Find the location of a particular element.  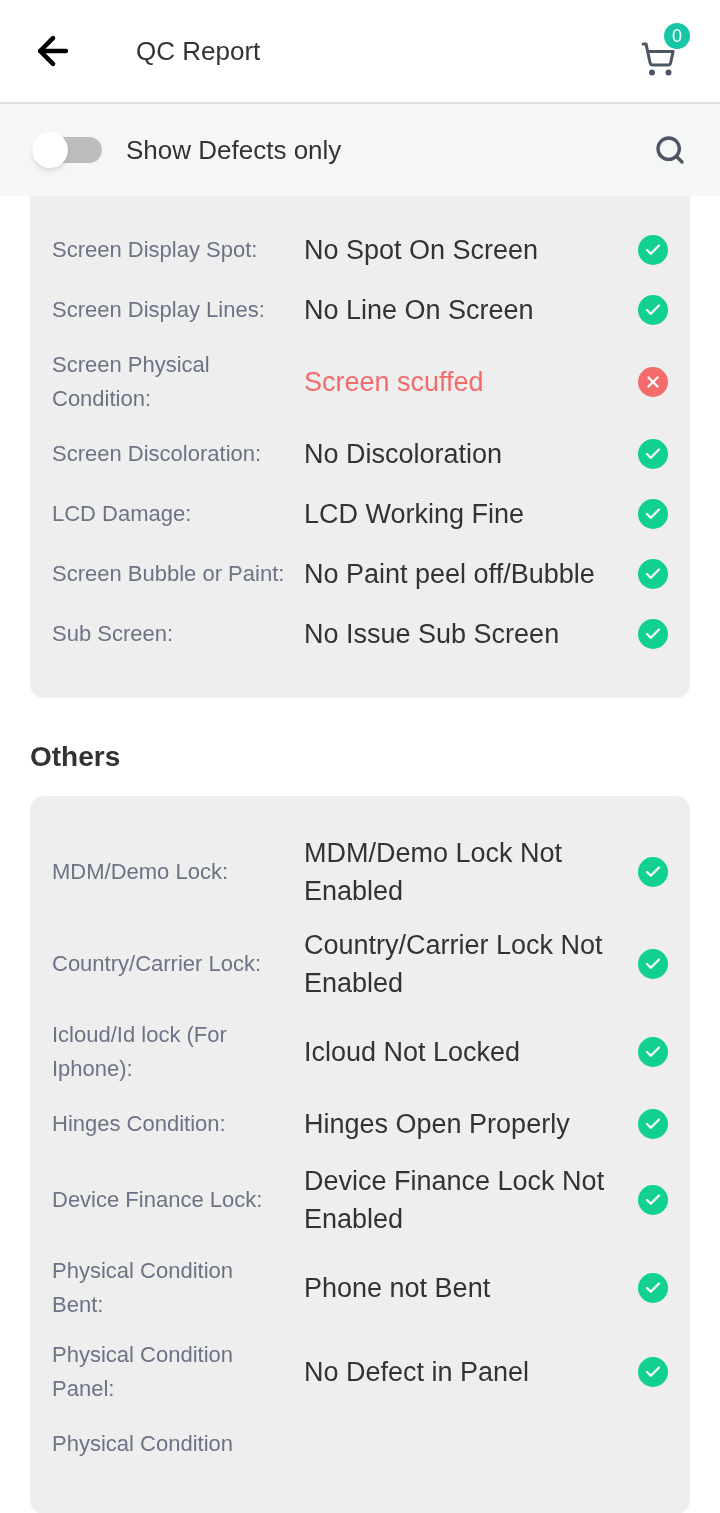

field-label: Device Finance Lock: is located at coordinates (158, 1200).